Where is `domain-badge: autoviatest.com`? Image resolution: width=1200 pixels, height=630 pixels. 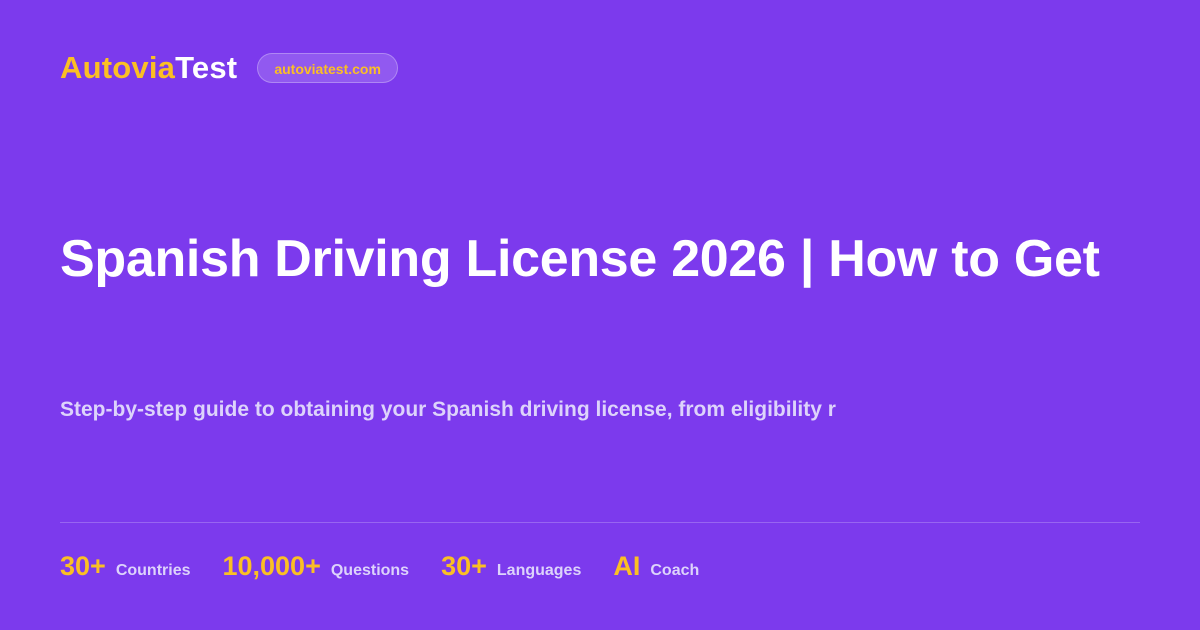
domain-badge: autoviatest.com is located at coordinates (327, 68).